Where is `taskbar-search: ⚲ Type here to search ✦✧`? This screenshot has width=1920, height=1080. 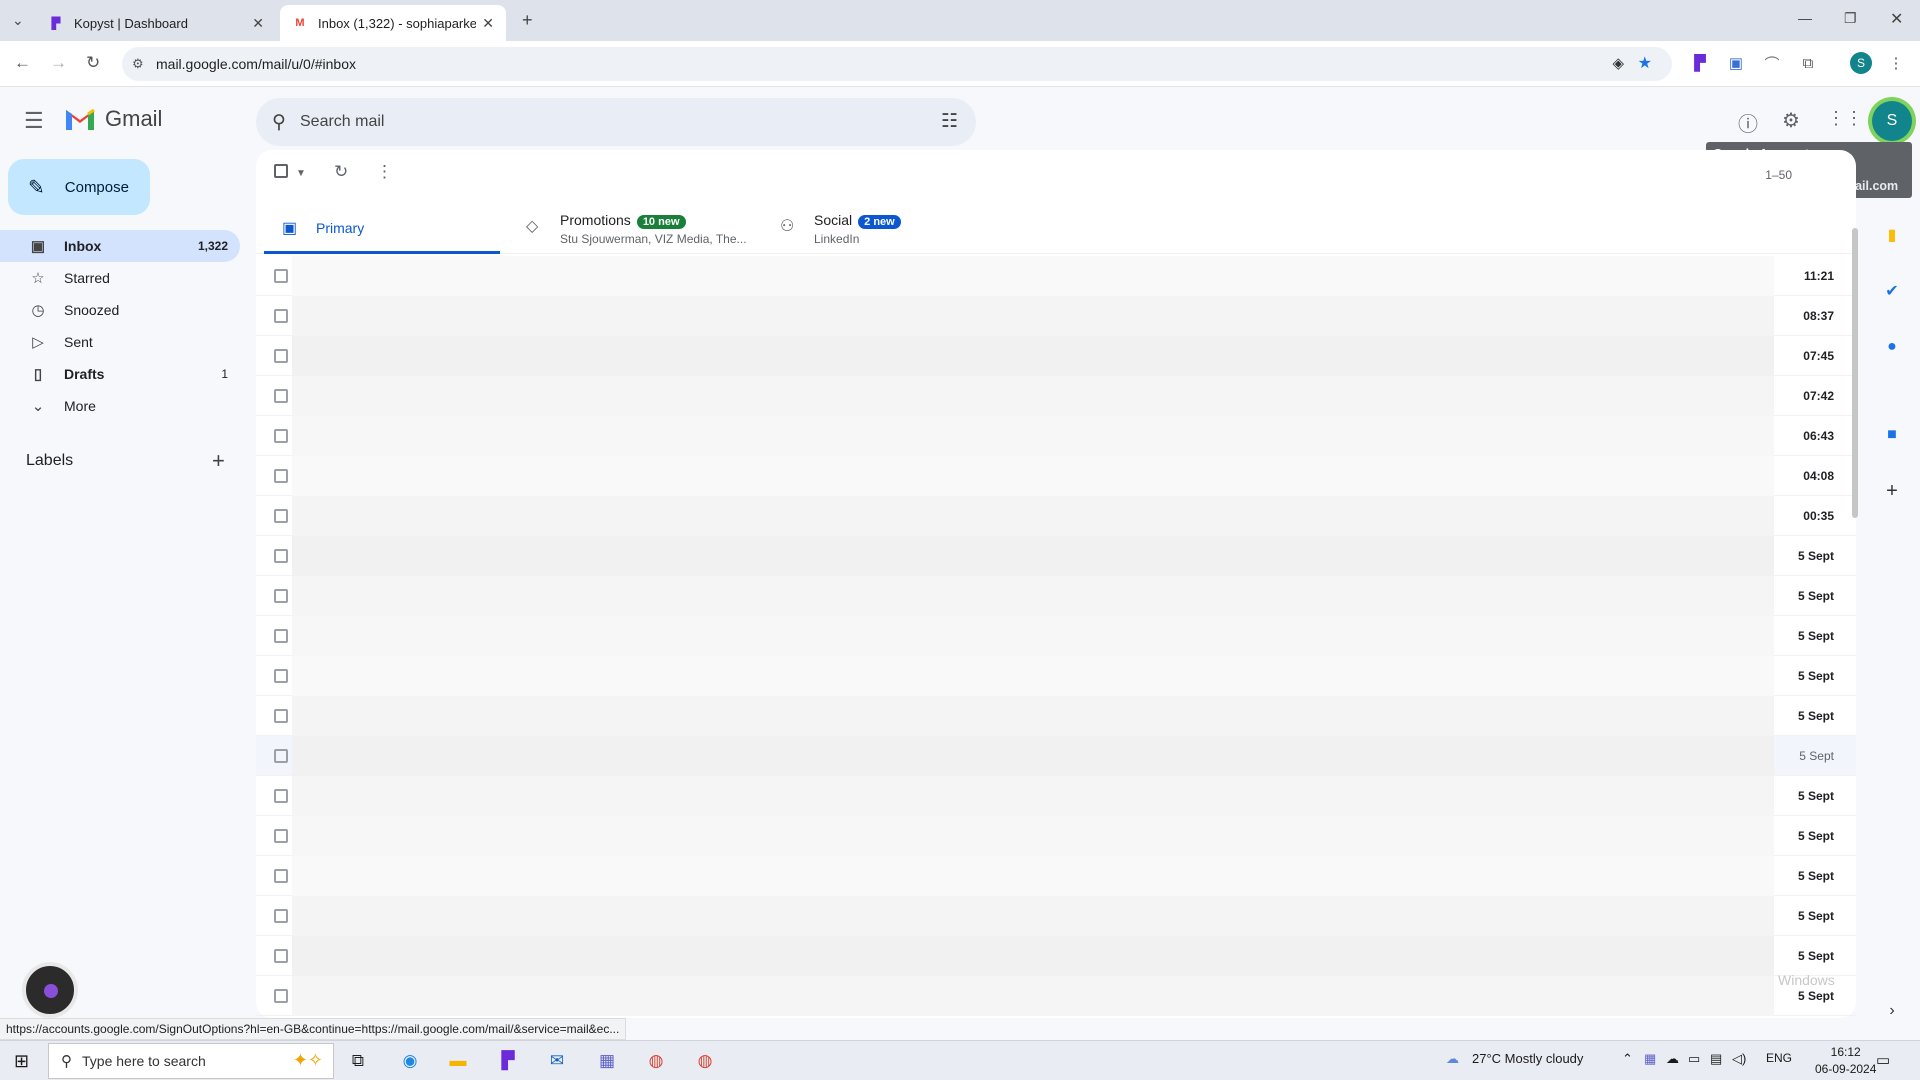 taskbar-search: ⚲ Type here to search ✦✧ is located at coordinates (191, 1061).